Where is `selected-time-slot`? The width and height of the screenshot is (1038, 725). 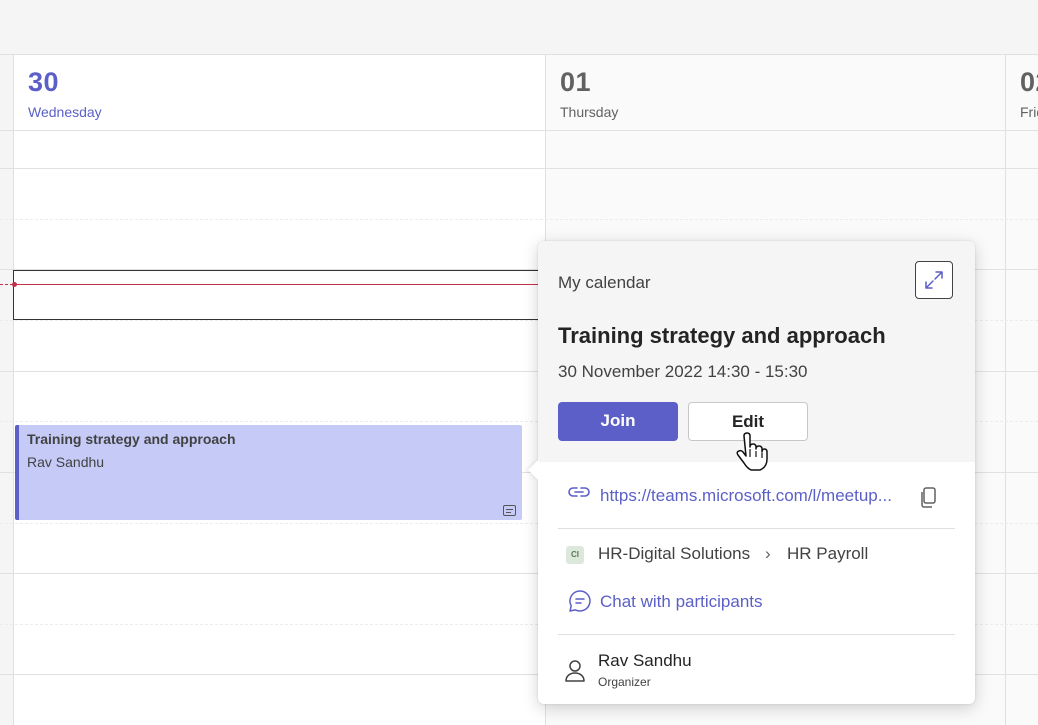
selected-time-slot is located at coordinates (283, 295).